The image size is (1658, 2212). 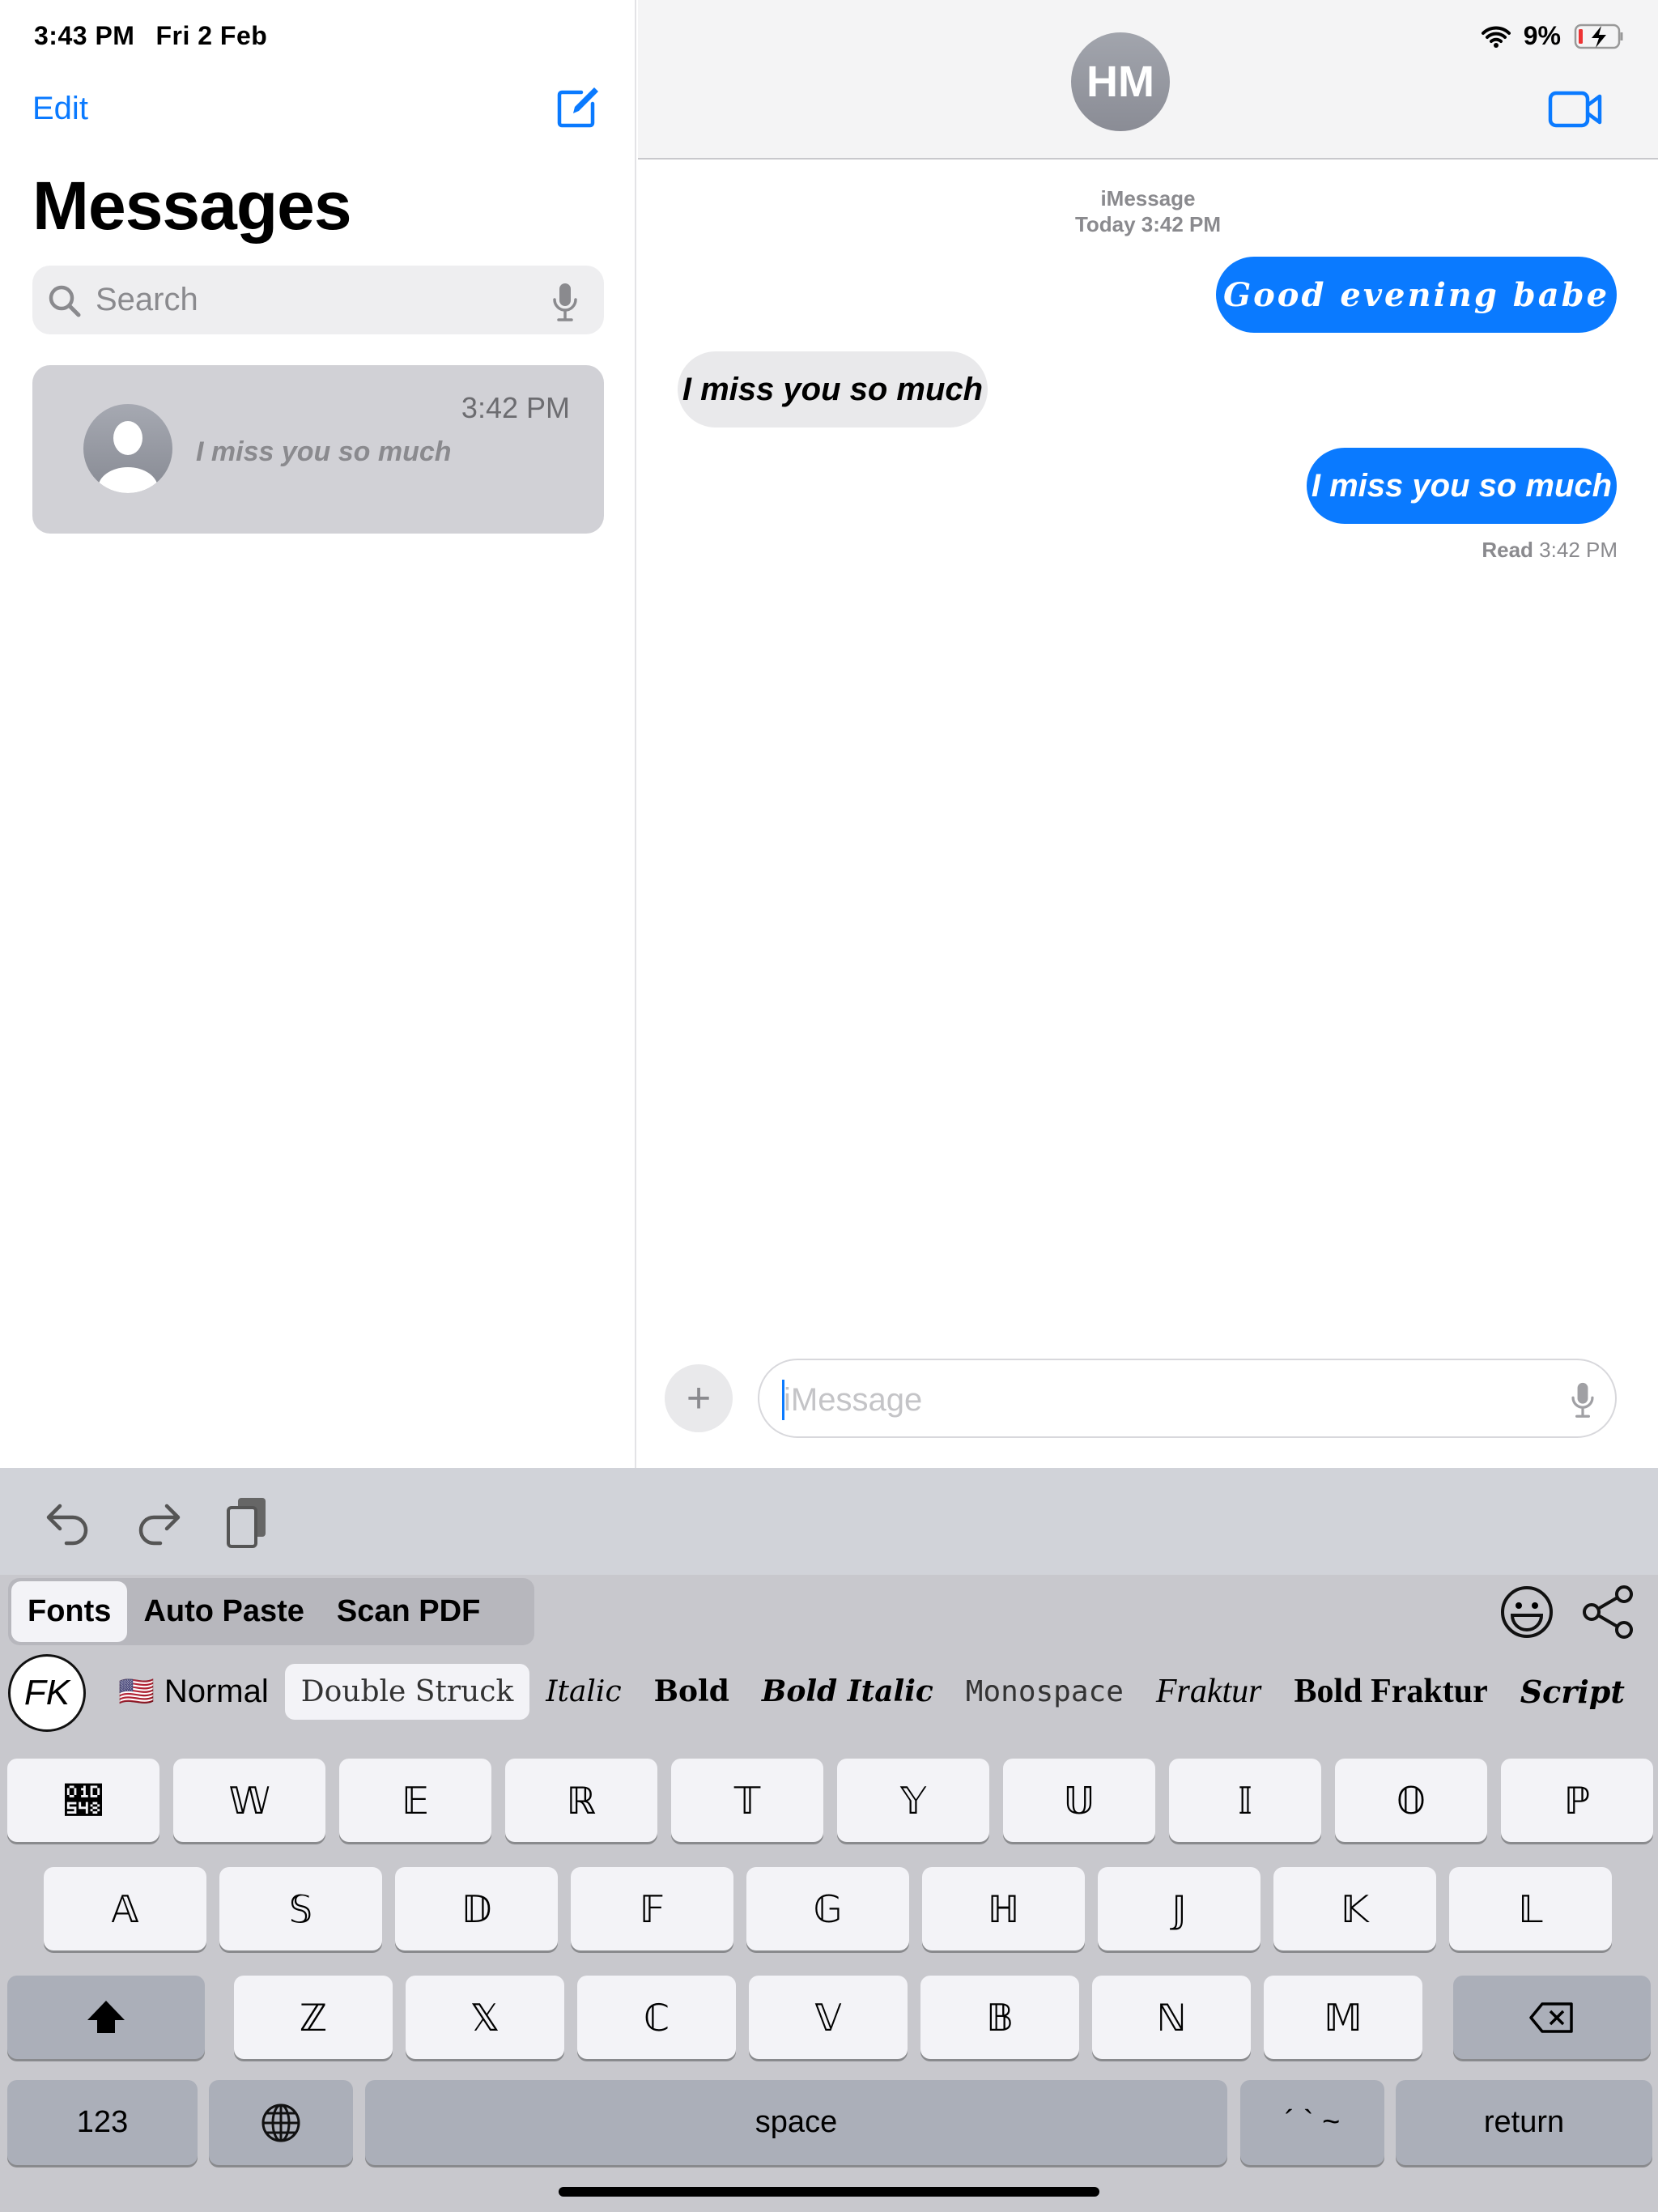 I want to click on message-bubble-outgoing: I miss you so much, so click(x=1462, y=486).